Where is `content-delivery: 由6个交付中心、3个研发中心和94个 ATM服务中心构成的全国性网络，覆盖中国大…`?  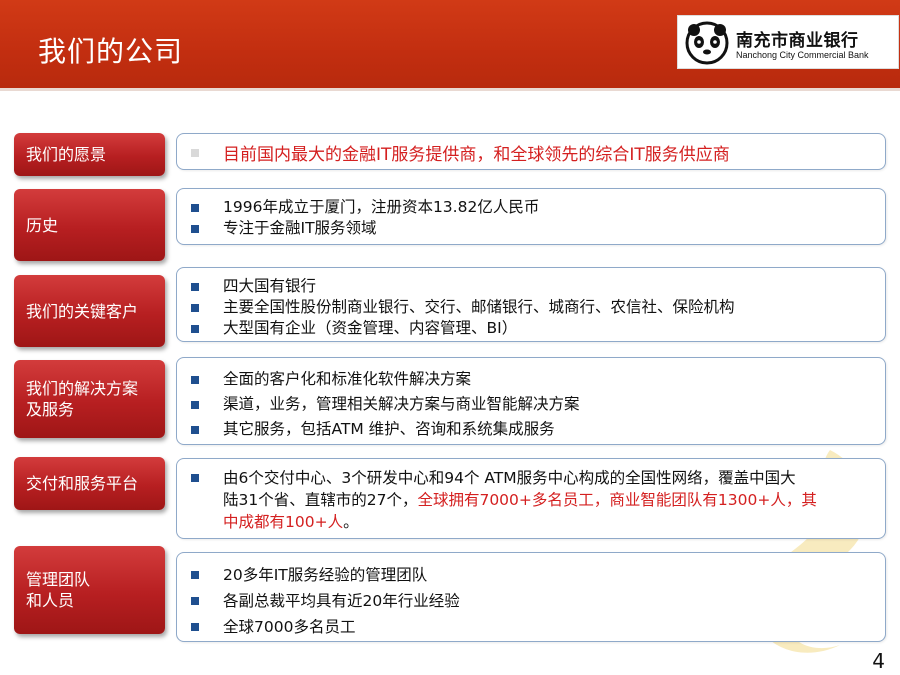 content-delivery: 由6个交付中心、3个研发中心和94个 ATM服务中心构成的全国性网络，覆盖中国大… is located at coordinates (531, 498).